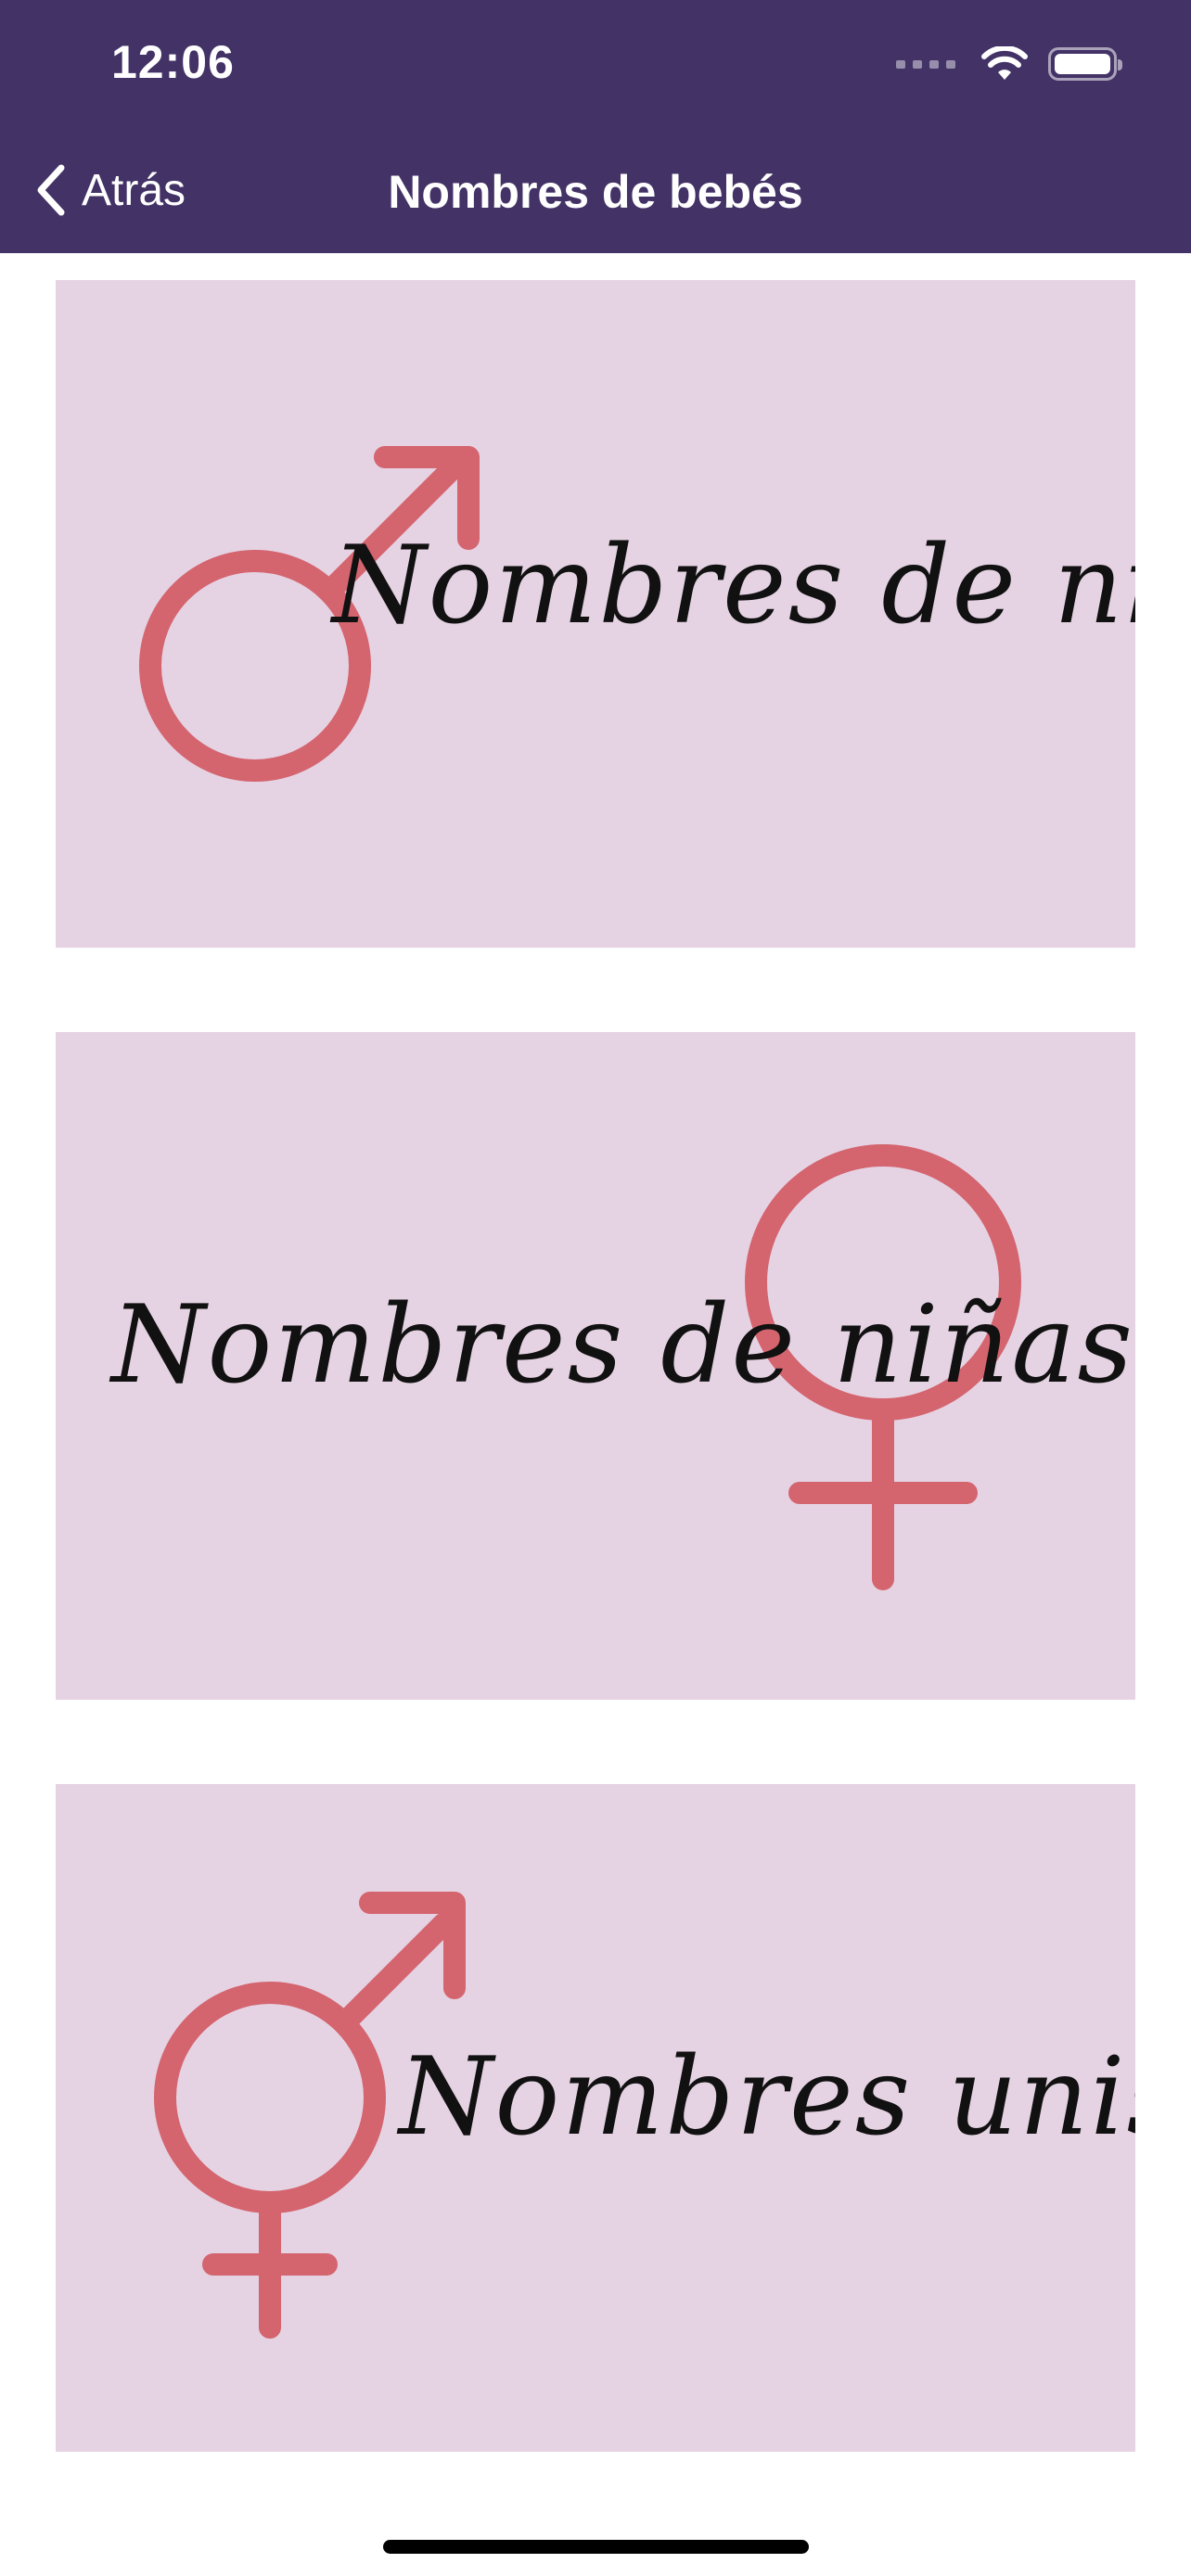  What do you see at coordinates (173, 62) in the screenshot?
I see `status-time: 12:06` at bounding box center [173, 62].